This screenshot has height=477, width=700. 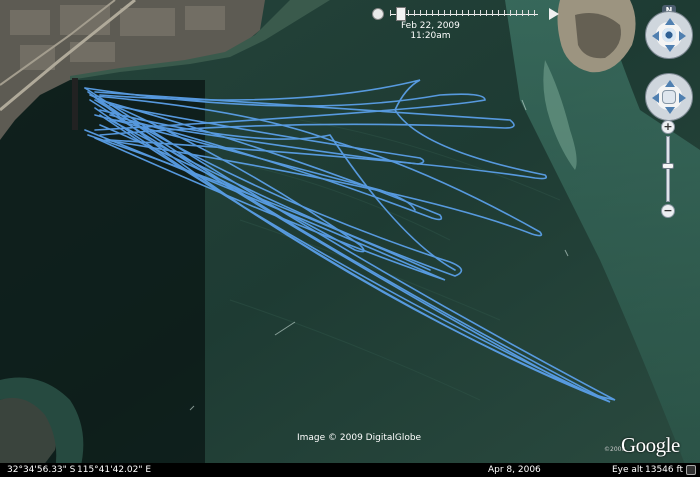 What do you see at coordinates (668, 211) in the screenshot?
I see `zoom-out-button: −` at bounding box center [668, 211].